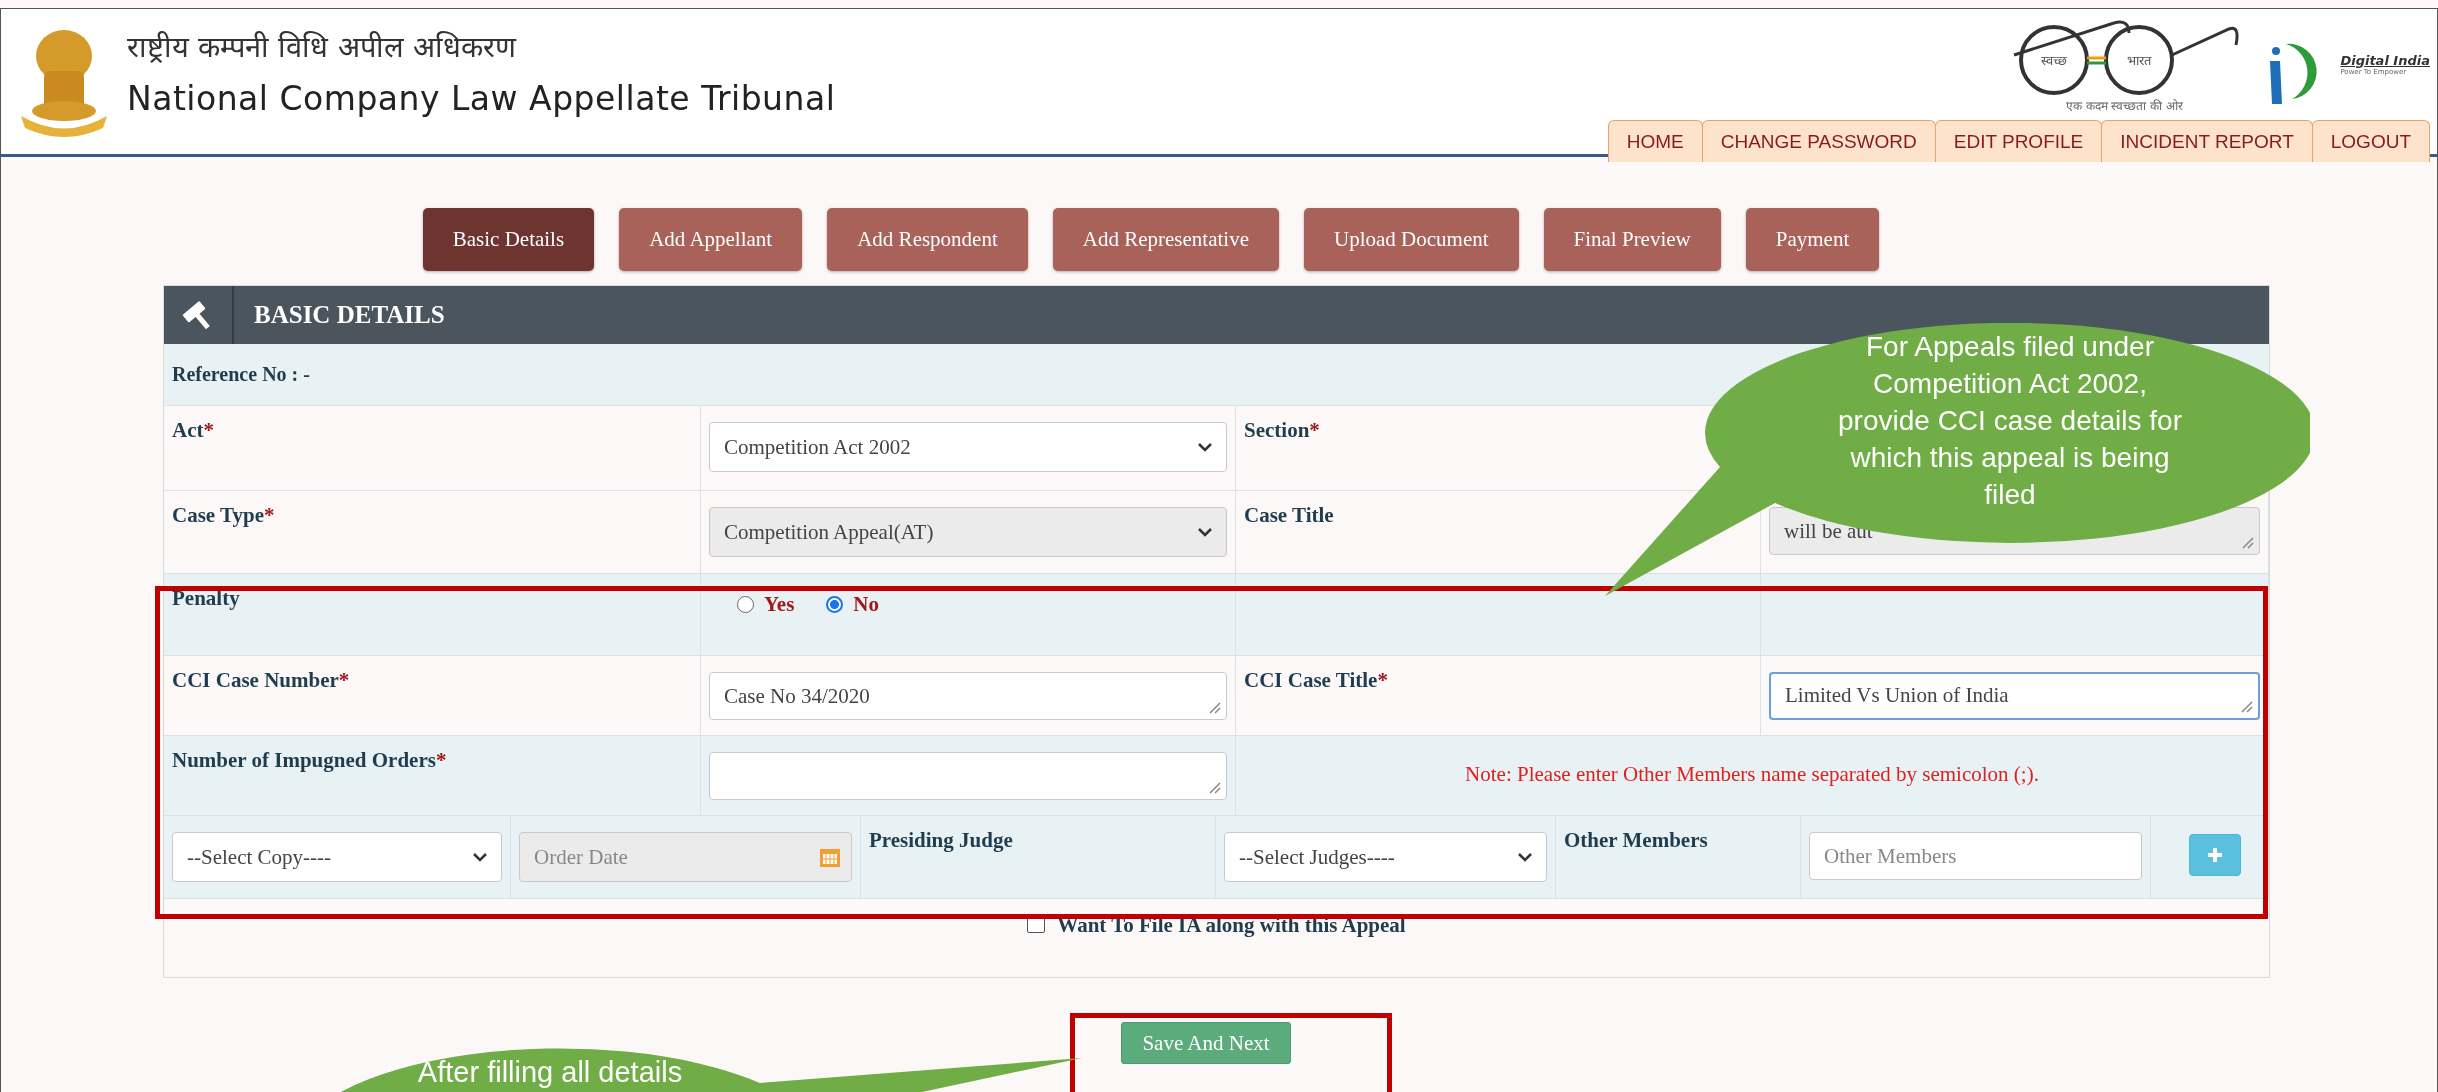 This screenshot has height=1092, width=2438. What do you see at coordinates (2207, 141) in the screenshot?
I see `nav-link: INCIDENT REPORT` at bounding box center [2207, 141].